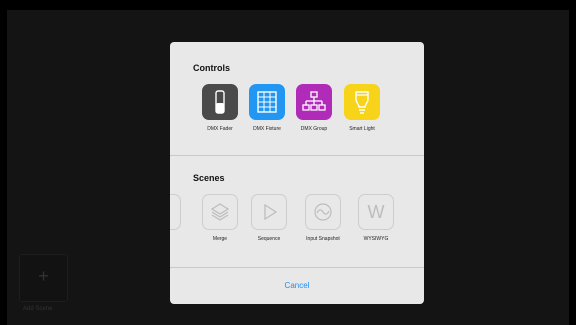  What do you see at coordinates (323, 212) in the screenshot?
I see `wave-icon` at bounding box center [323, 212].